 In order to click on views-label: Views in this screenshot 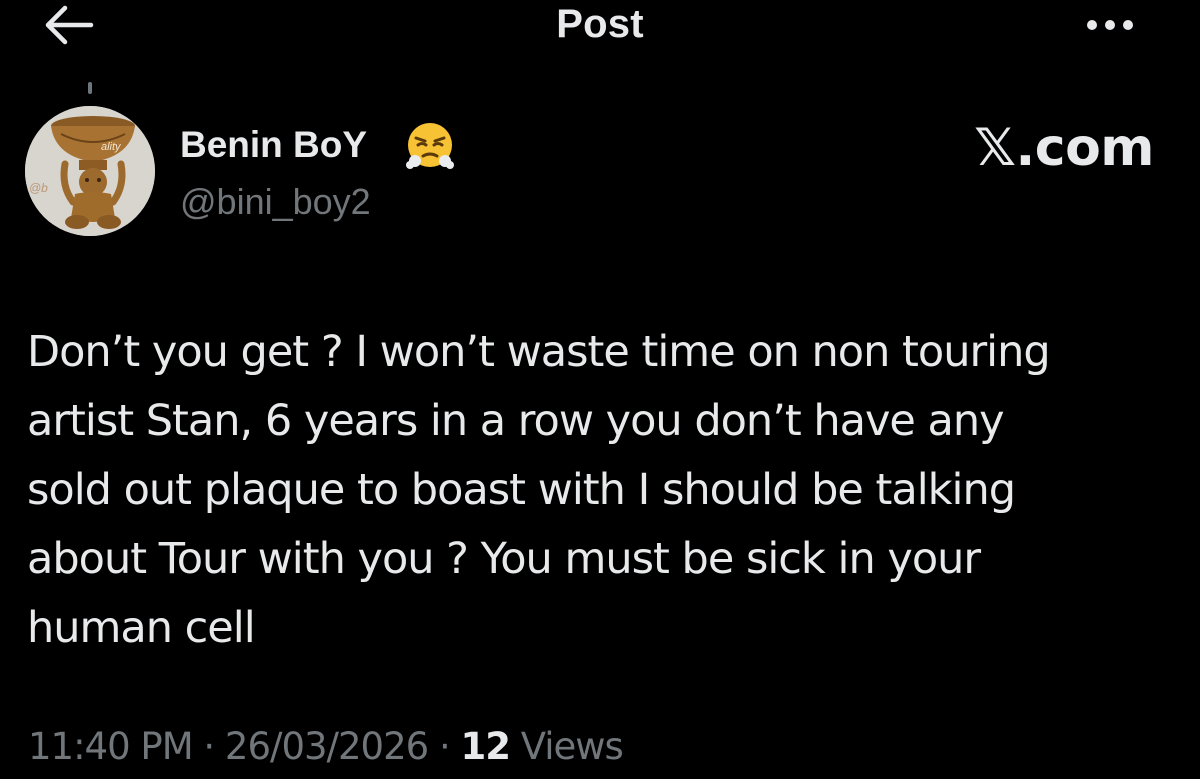, I will do `click(572, 746)`.